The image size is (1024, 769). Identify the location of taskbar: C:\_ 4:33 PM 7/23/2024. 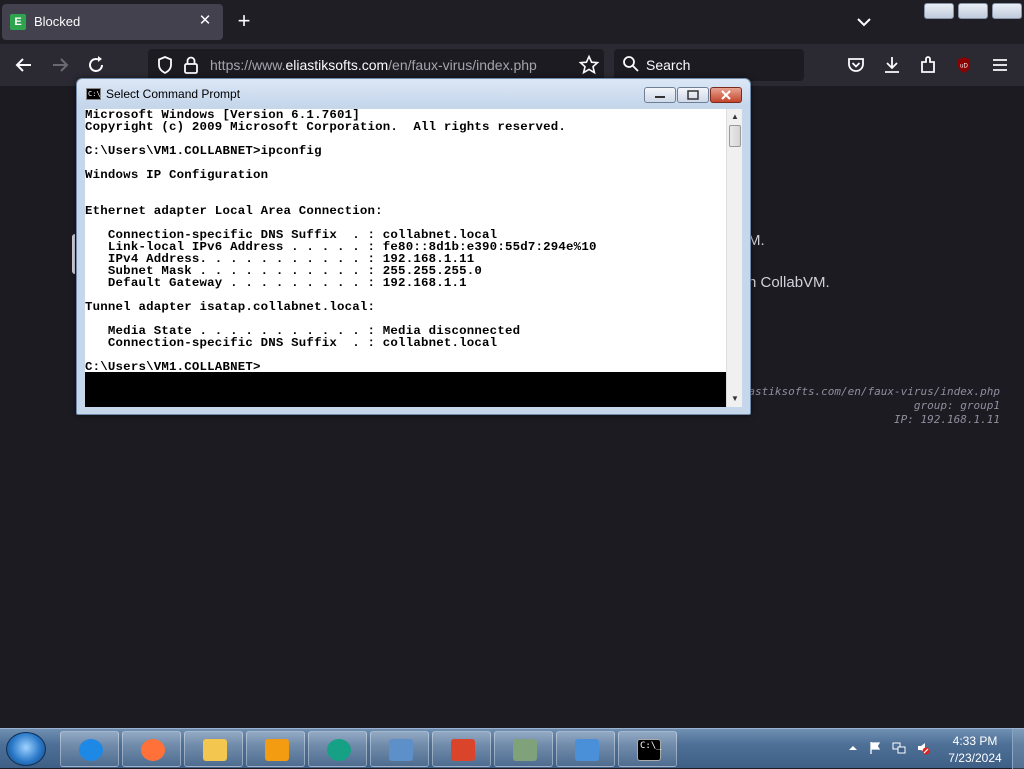
(512, 748).